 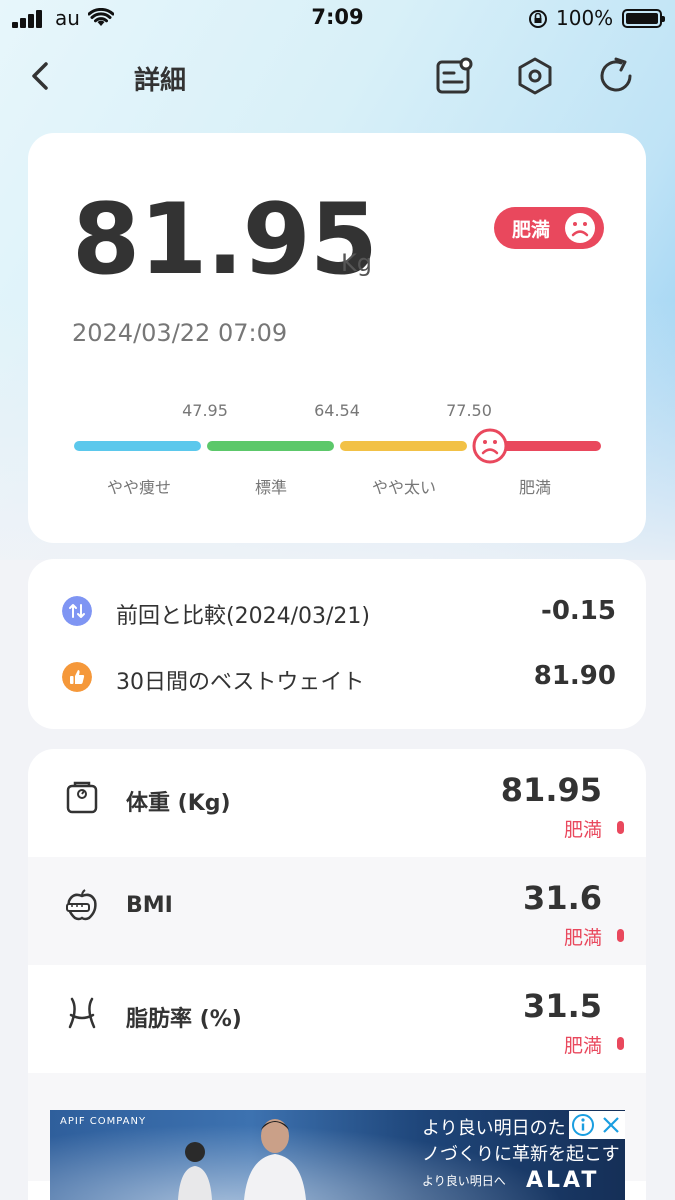 I want to click on settings-hexagon-icon, so click(x=535, y=76).